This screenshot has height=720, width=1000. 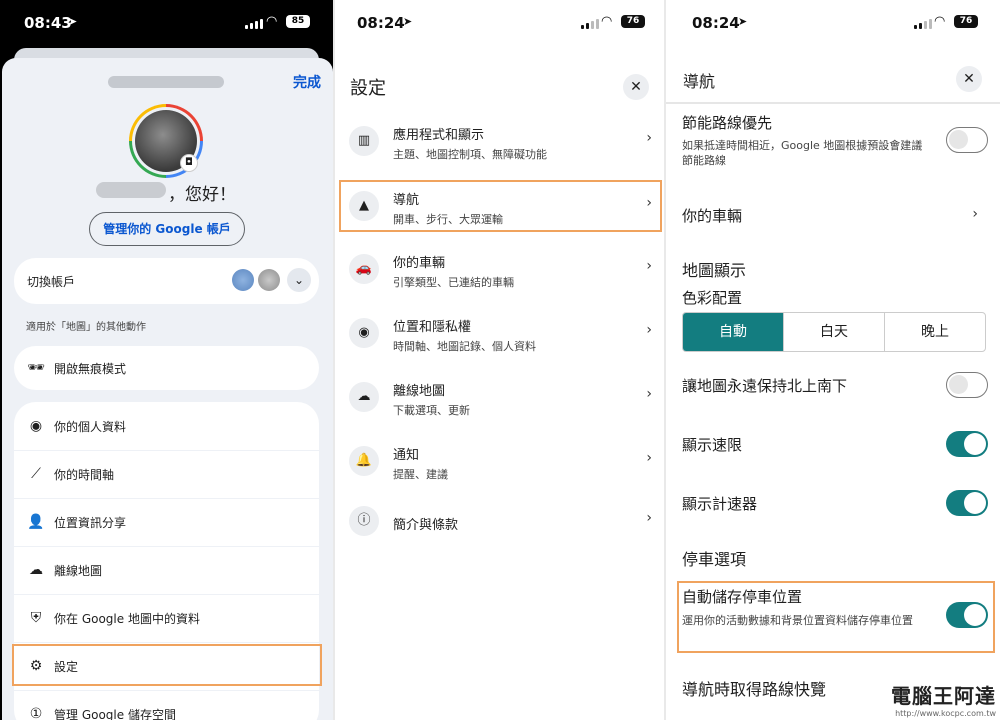 What do you see at coordinates (166, 705) in the screenshot?
I see `menu-item-storage: ① 管理 Google 儲存空間` at bounding box center [166, 705].